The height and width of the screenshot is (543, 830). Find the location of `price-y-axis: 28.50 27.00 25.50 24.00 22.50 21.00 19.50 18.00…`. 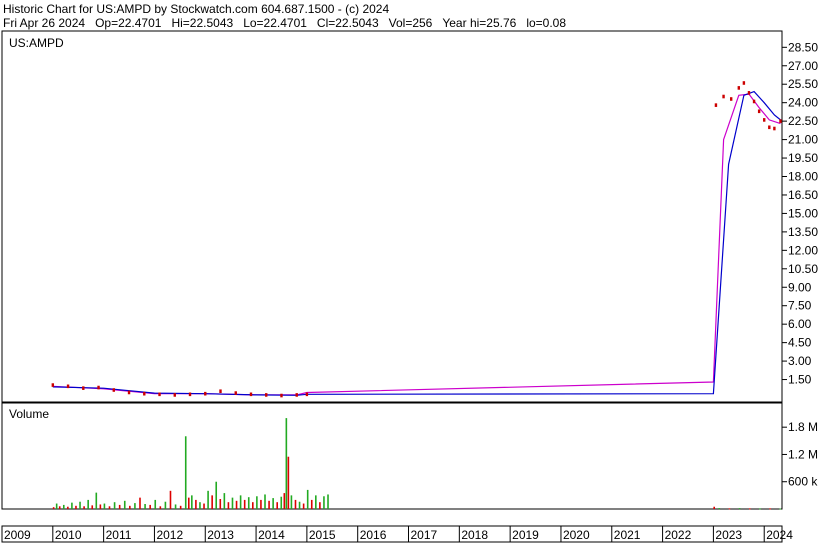

price-y-axis: 28.50 27.00 25.50 24.00 22.50 21.00 19.50 18.00… is located at coordinates (800, 213).